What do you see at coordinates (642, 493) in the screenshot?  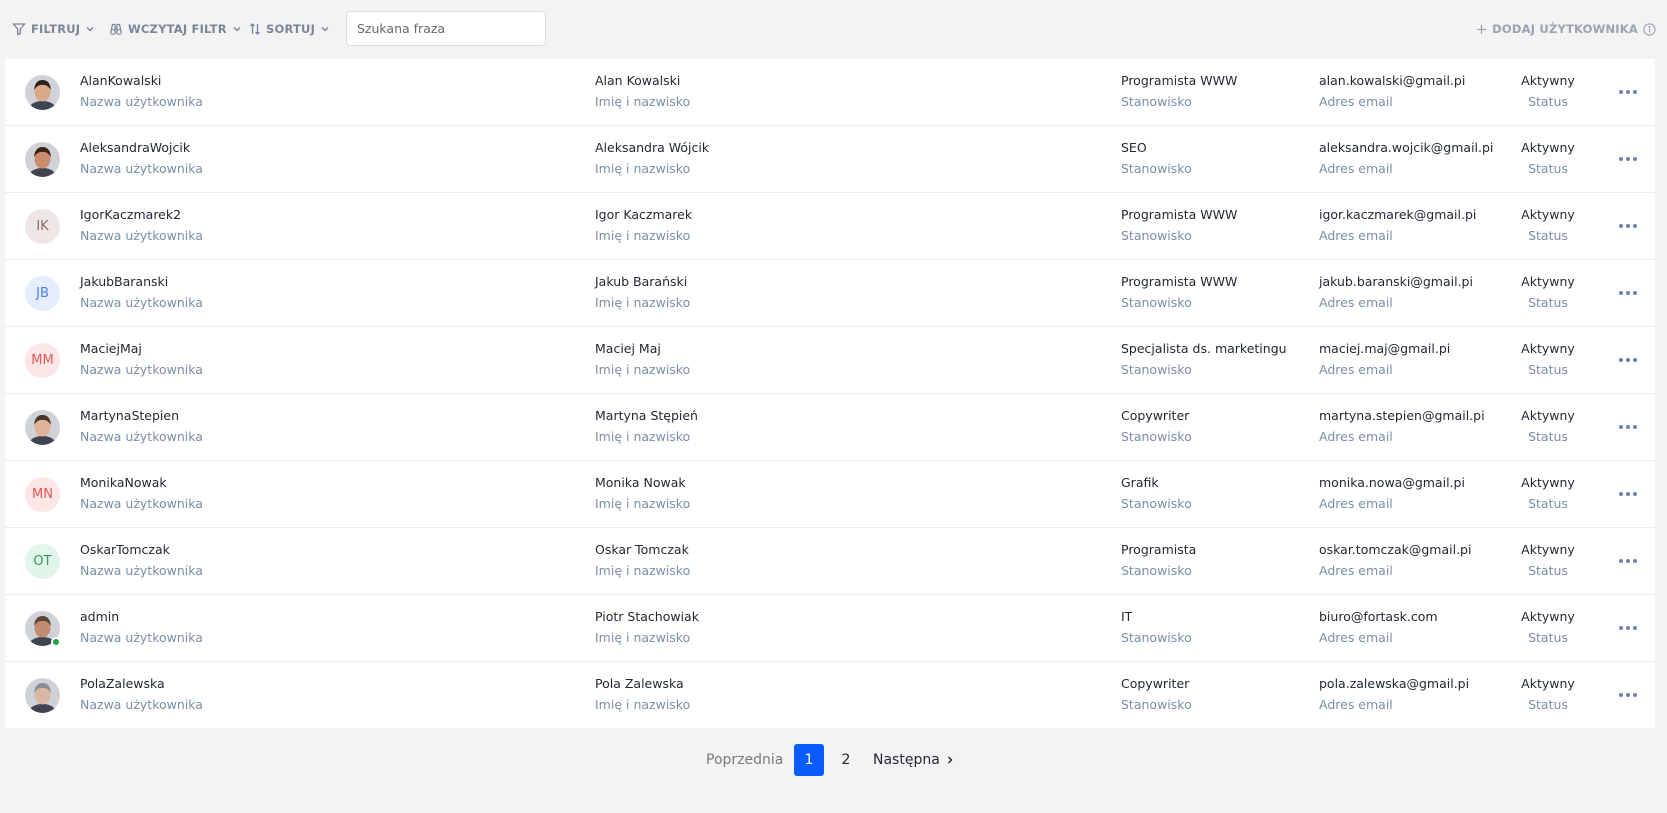 I see `fullname-cell: Monika Nowak Imię i nazwisko` at bounding box center [642, 493].